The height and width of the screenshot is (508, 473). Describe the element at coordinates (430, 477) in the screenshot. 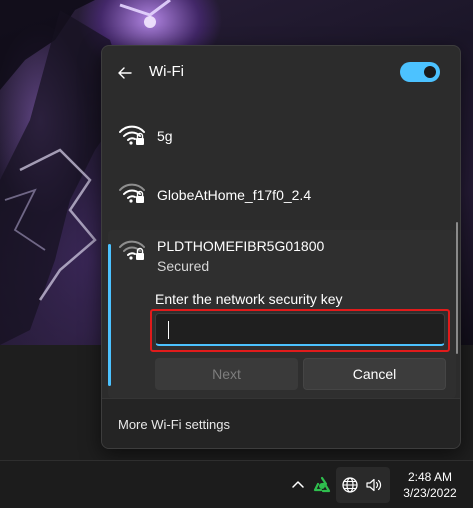

I see `clock-time: 2:48 AM` at that location.